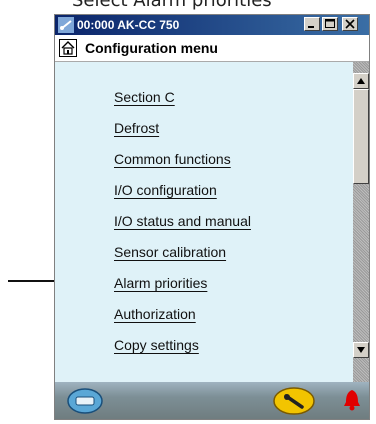 The width and height of the screenshot is (376, 424). What do you see at coordinates (294, 401) in the screenshot?
I see `wrench-icon` at bounding box center [294, 401].